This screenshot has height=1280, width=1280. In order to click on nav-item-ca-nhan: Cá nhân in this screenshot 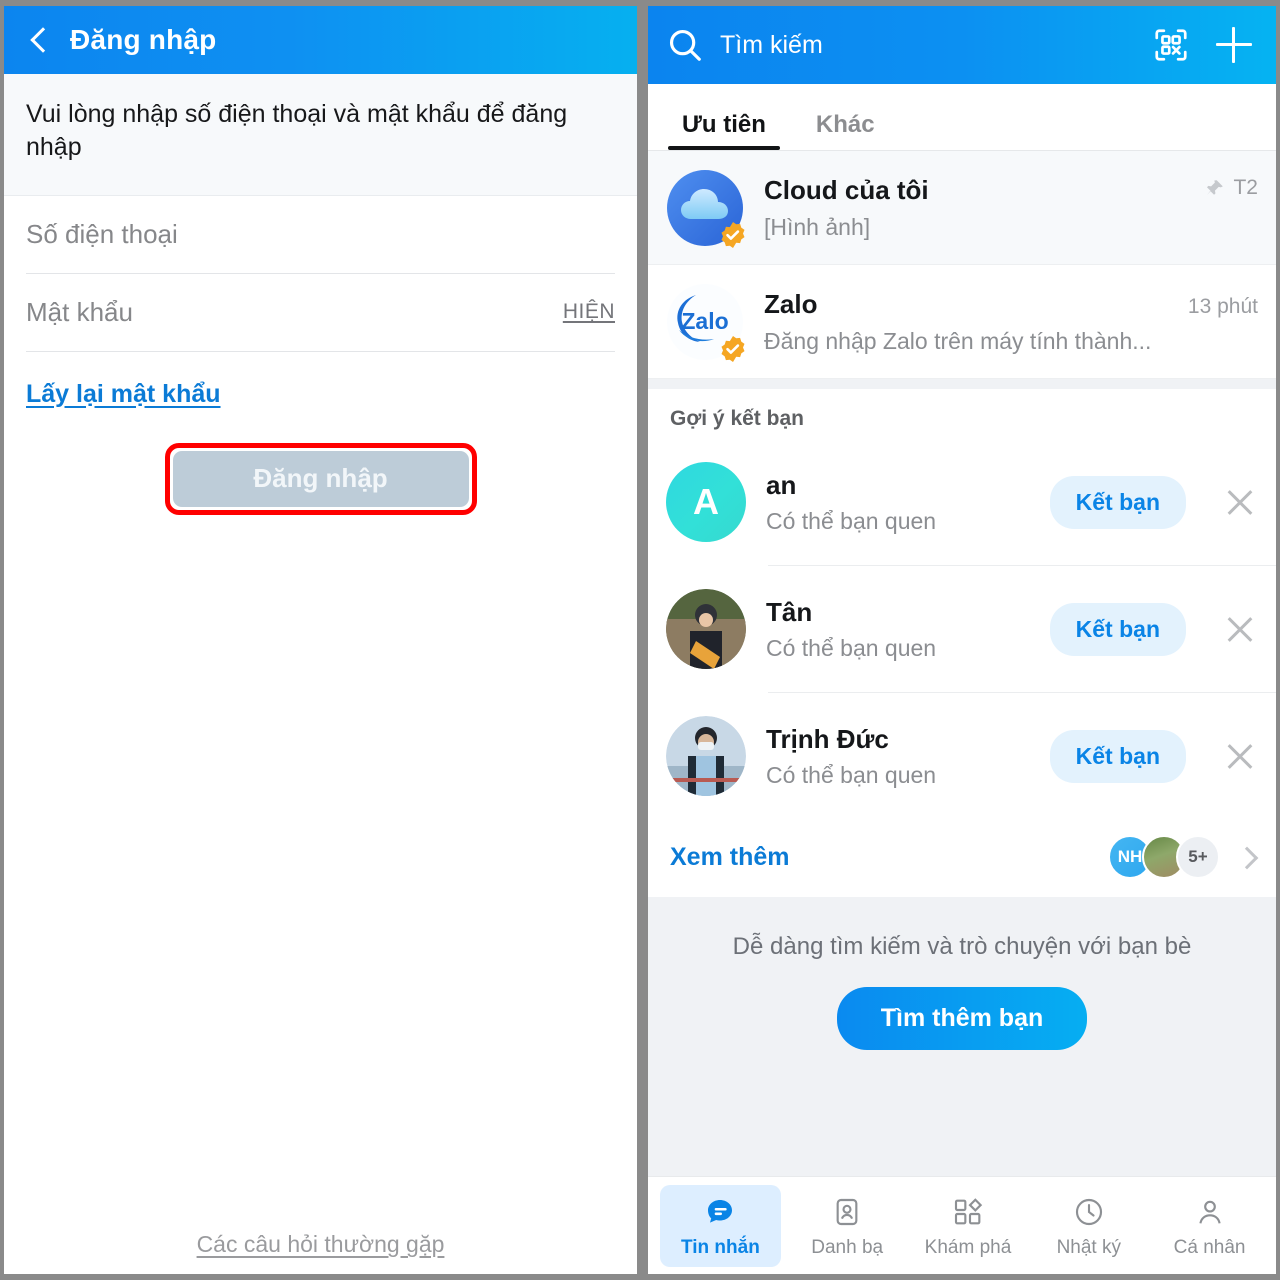, I will do `click(1209, 1226)`.